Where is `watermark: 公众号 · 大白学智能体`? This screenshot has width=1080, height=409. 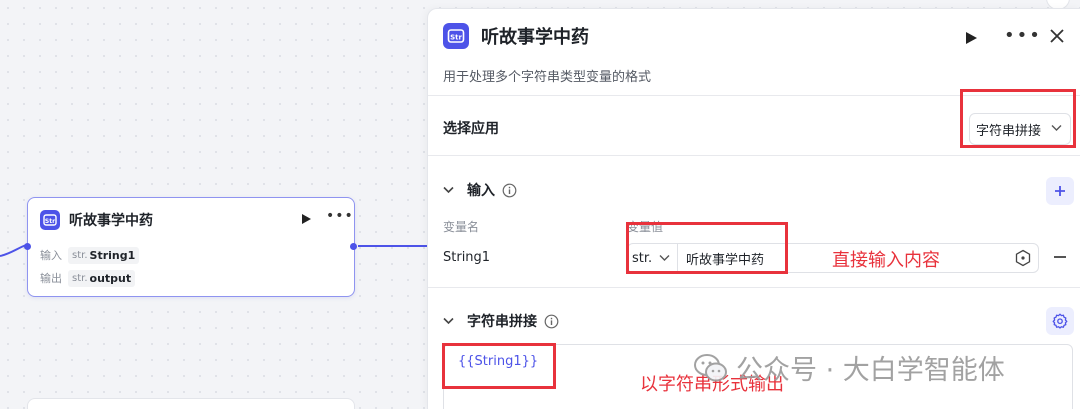
watermark: 公众号 · 大白学智能体 is located at coordinates (849, 367).